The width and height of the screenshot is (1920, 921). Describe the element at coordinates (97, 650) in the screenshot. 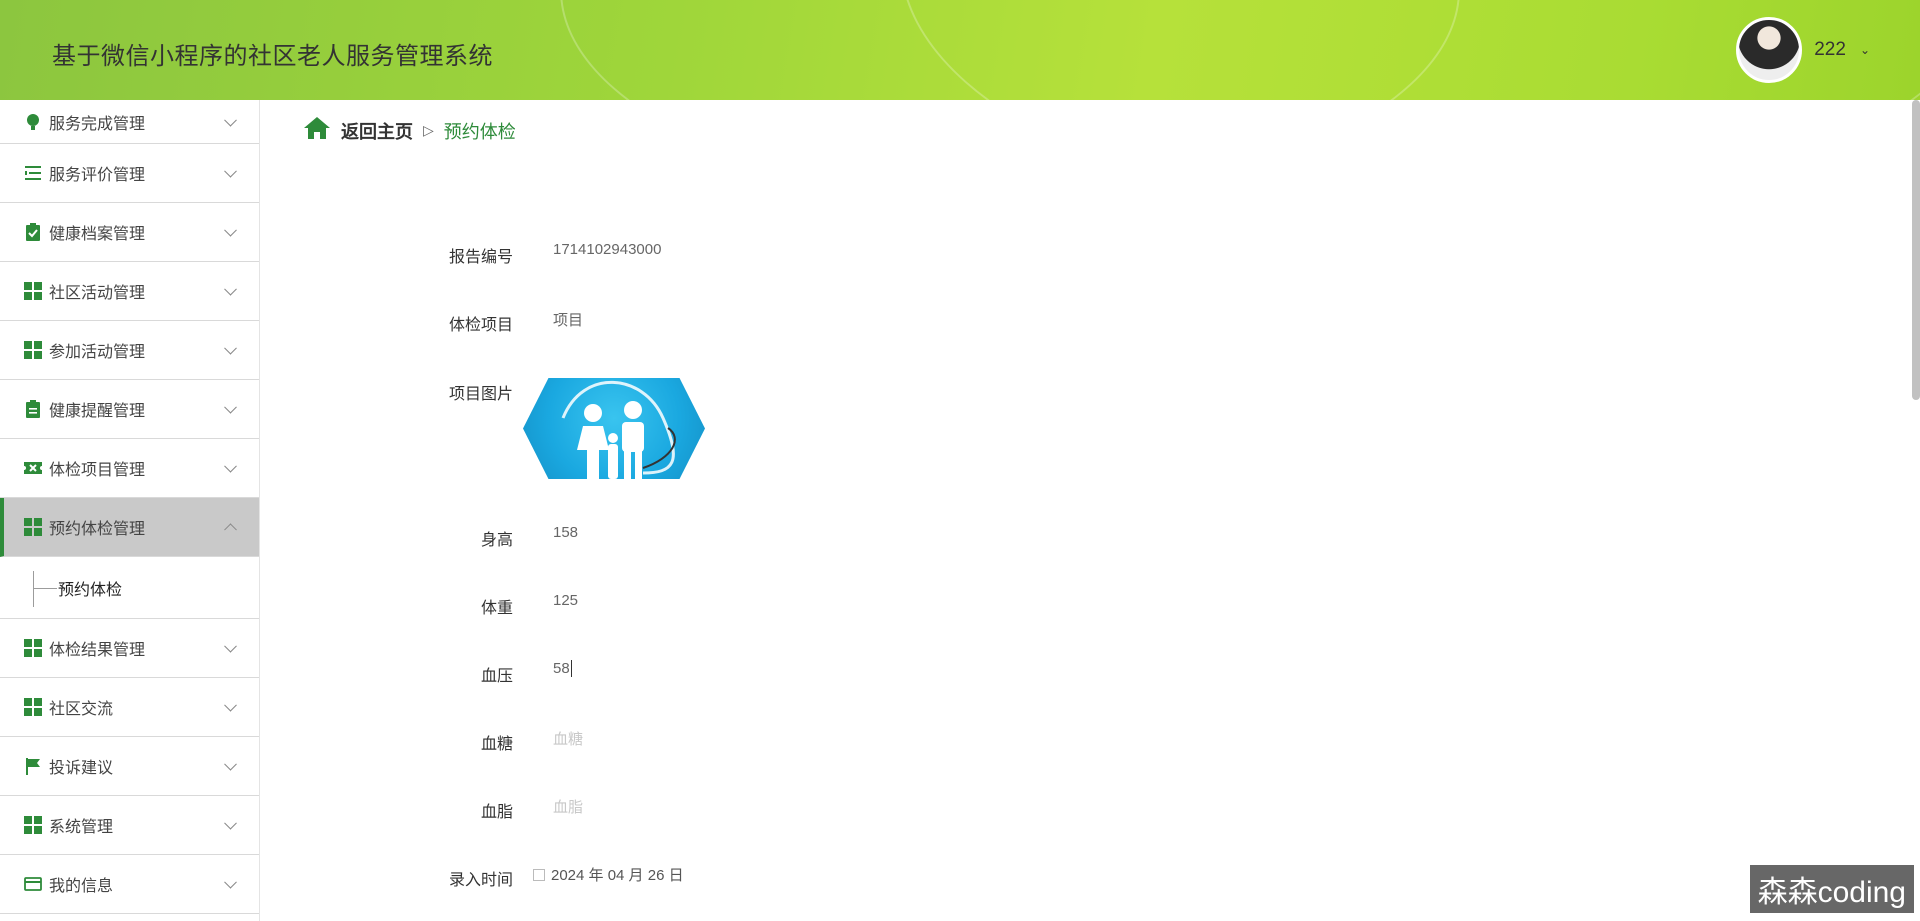

I see `sidebar-item-label: 体检结果管理` at that location.